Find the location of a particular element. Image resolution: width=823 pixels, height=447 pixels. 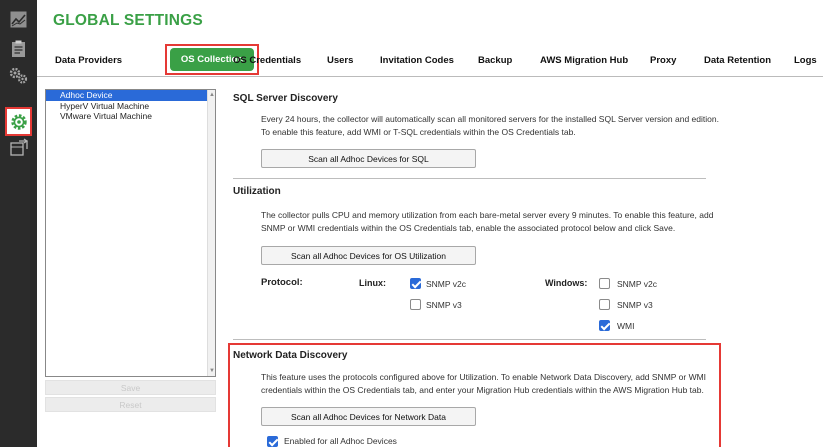

tab-users: Users is located at coordinates (340, 60).